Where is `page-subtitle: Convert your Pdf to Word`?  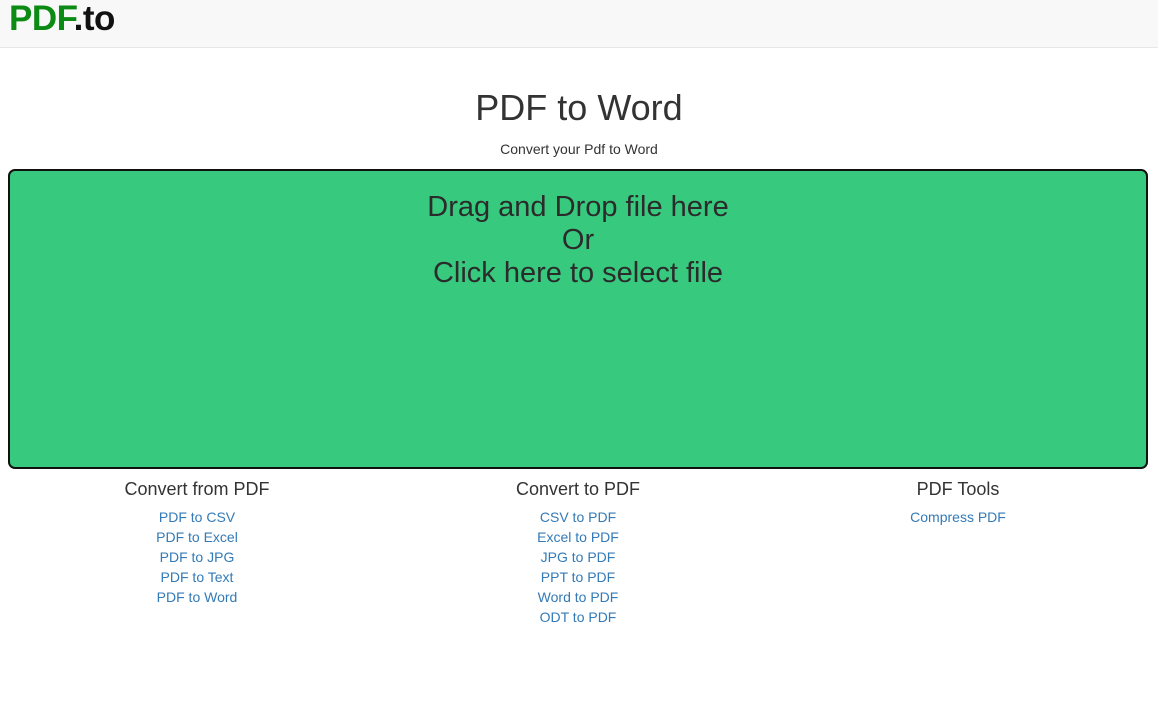
page-subtitle: Convert your Pdf to Word is located at coordinates (579, 149).